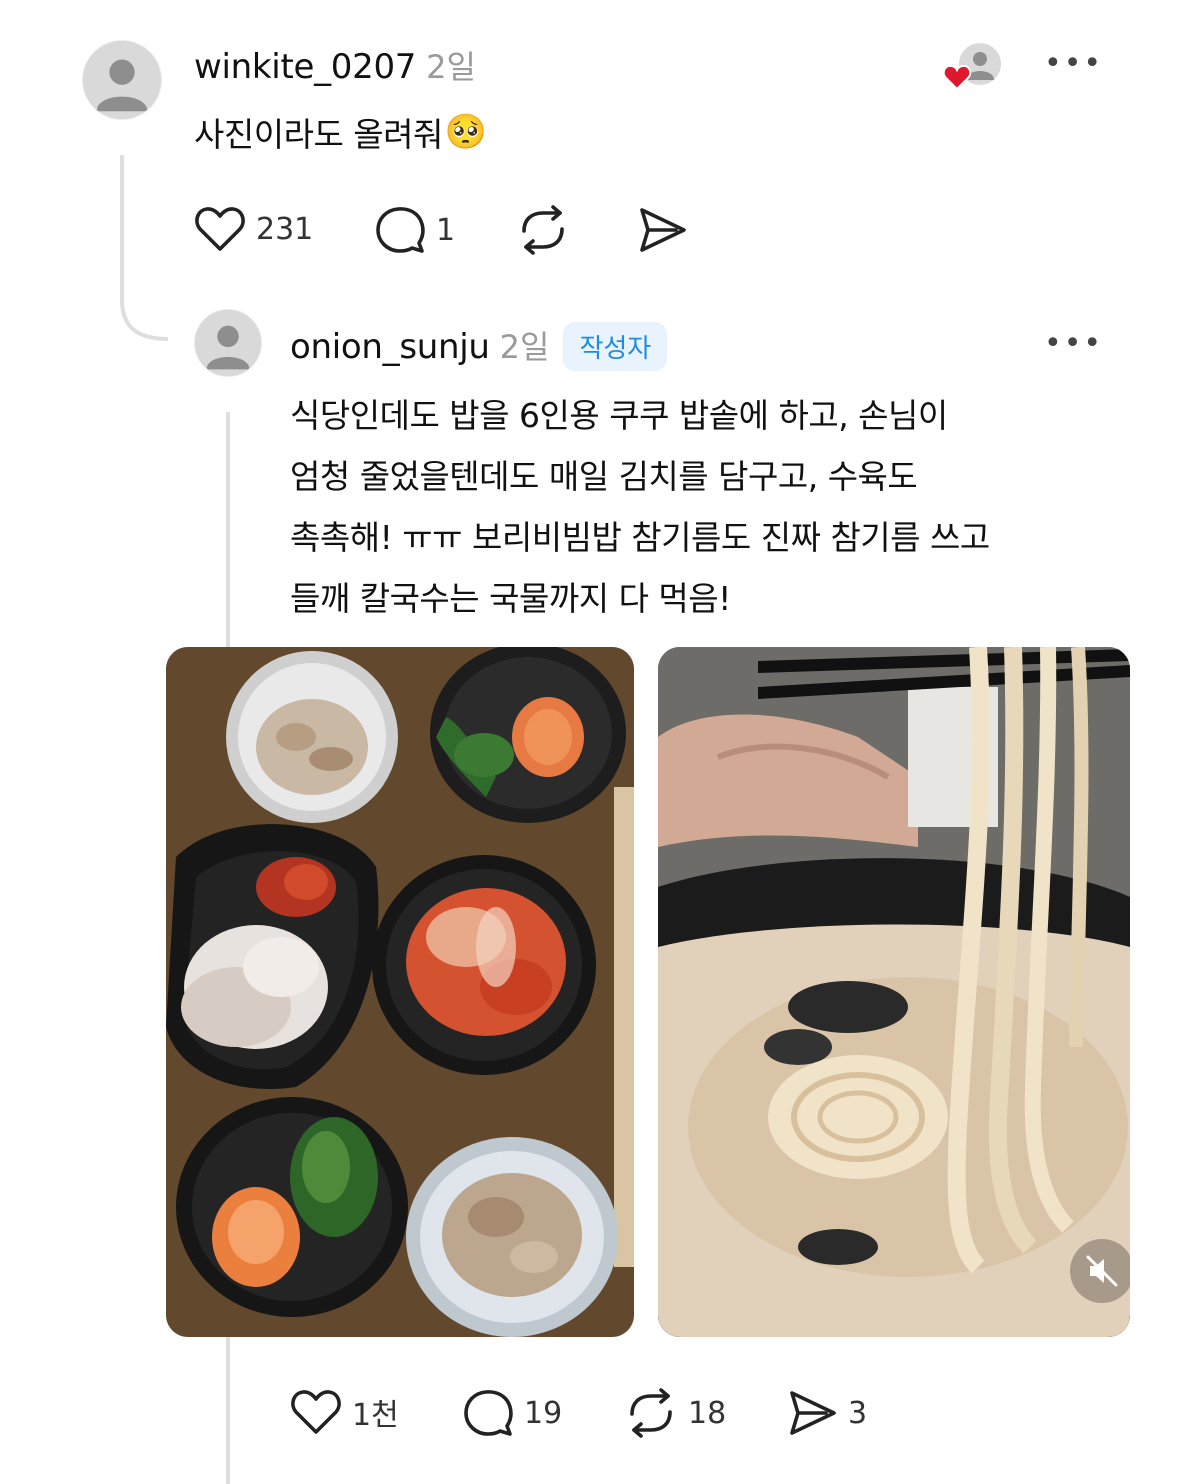 The height and width of the screenshot is (1484, 1179). I want to click on reply-header: onion_sunju 2일 작성자, so click(479, 346).